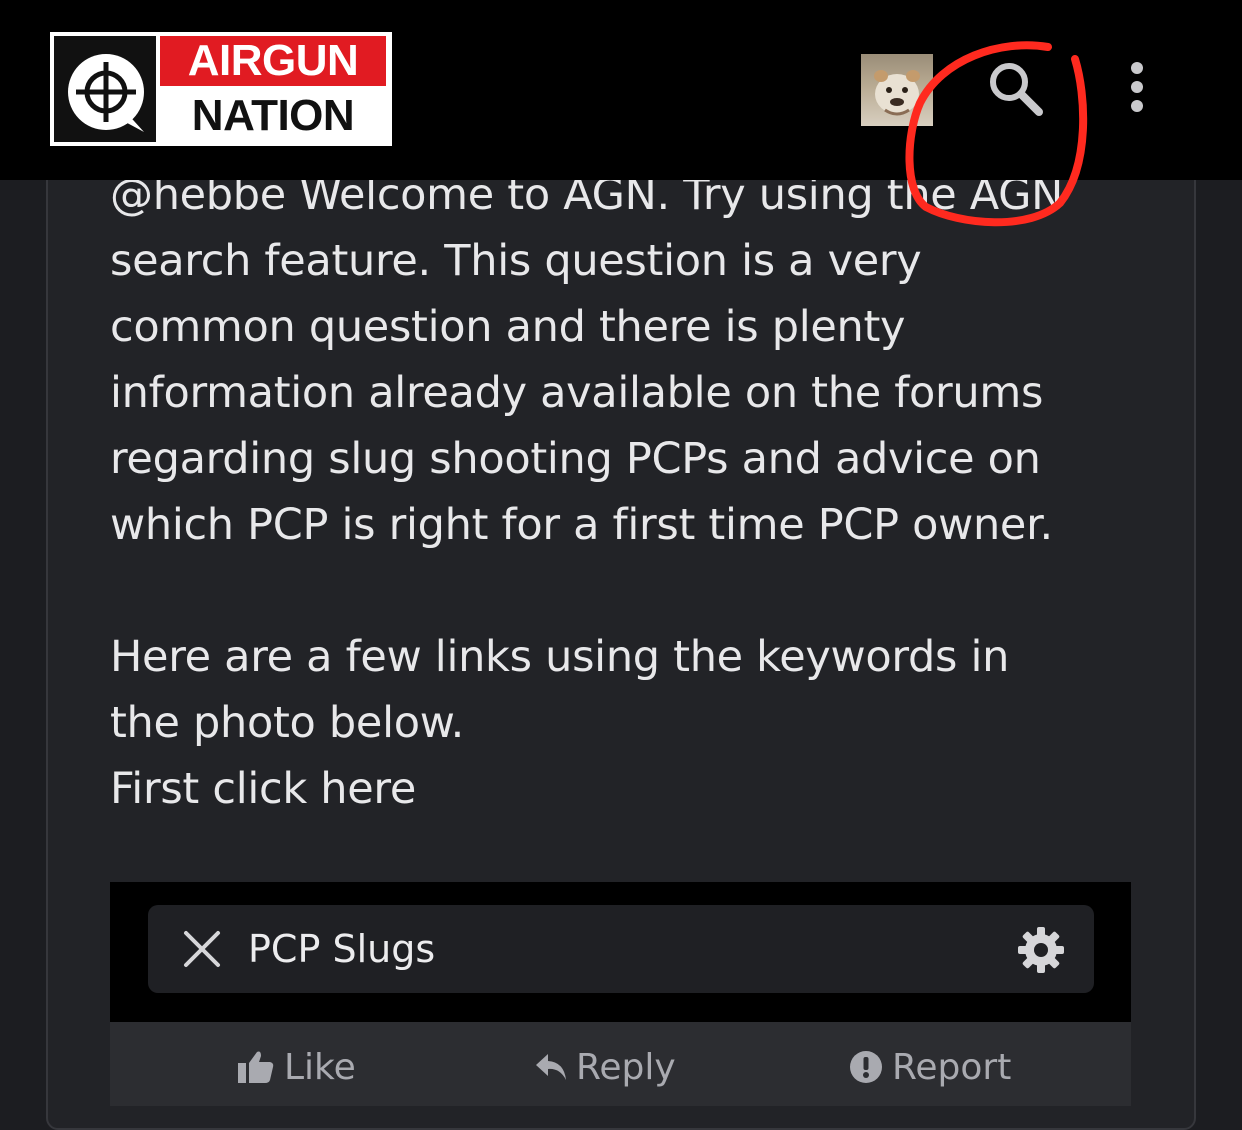  I want to click on logo-nation-text: NATION, so click(273, 115).